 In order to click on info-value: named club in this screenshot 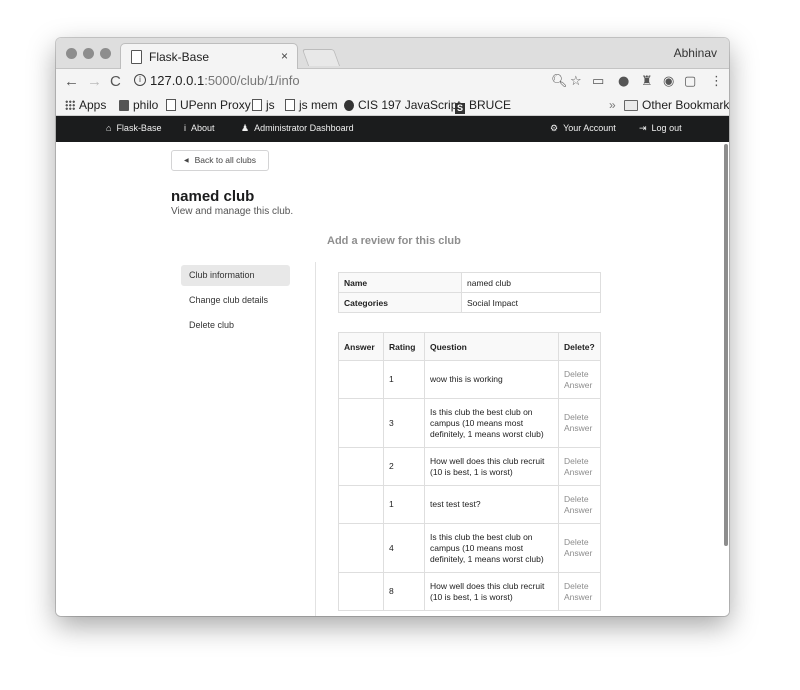, I will do `click(531, 282)`.